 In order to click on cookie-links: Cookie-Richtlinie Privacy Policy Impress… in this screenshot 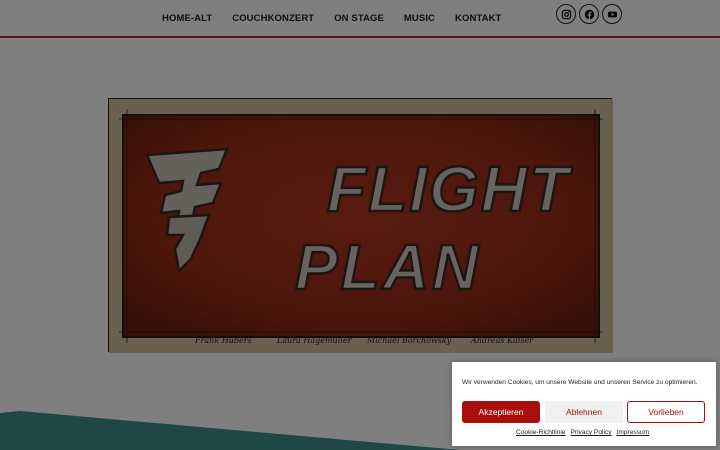, I will do `click(582, 432)`.